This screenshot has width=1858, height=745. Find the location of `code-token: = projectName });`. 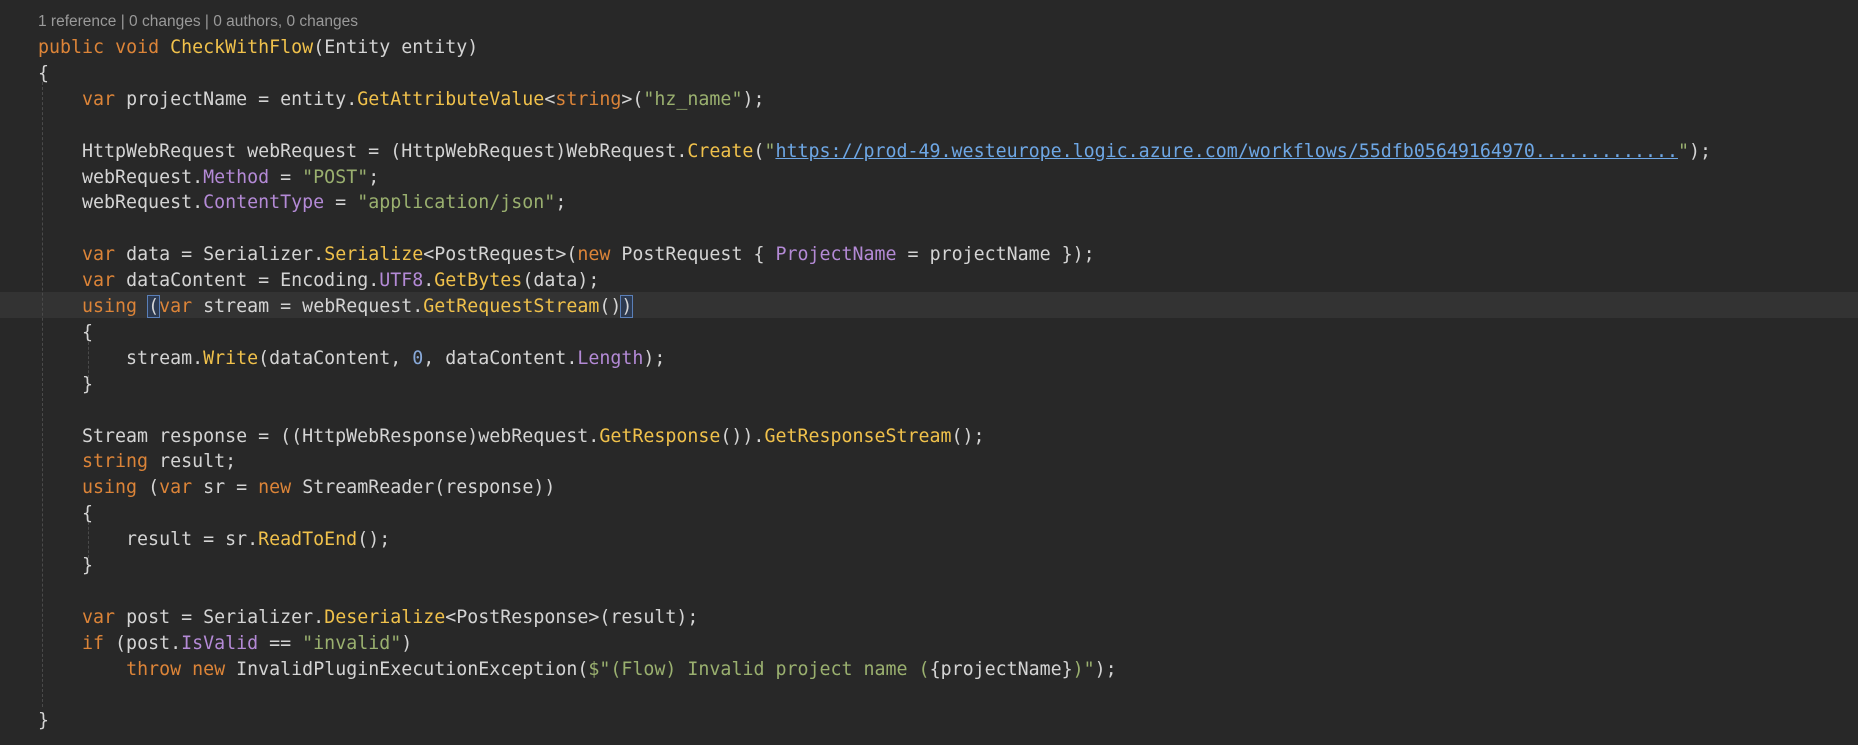

code-token: = projectName }); is located at coordinates (995, 255).